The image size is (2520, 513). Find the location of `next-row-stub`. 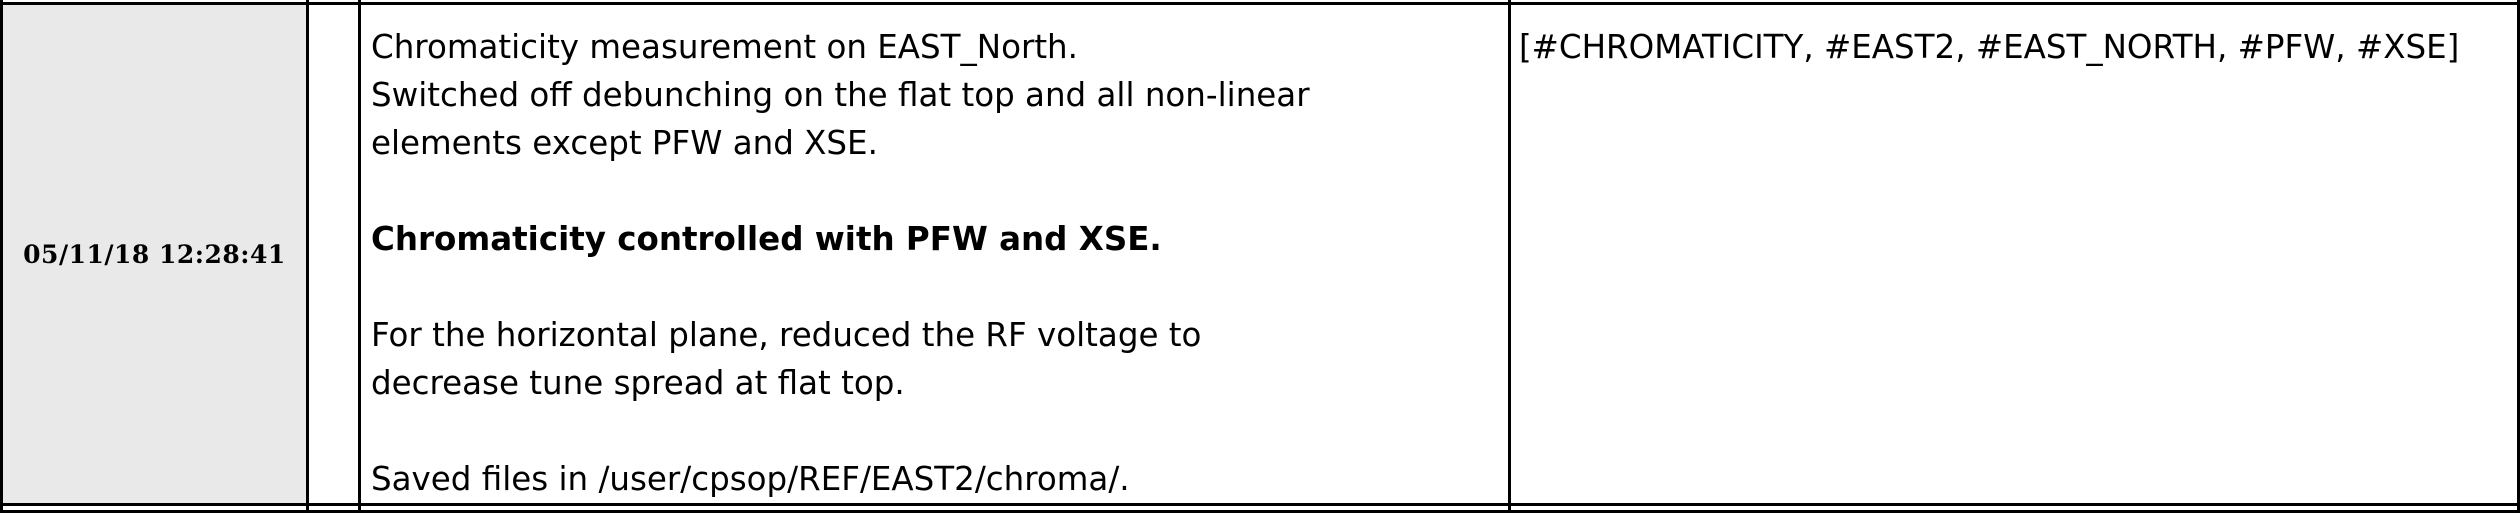

next-row-stub is located at coordinates (1260, 508).